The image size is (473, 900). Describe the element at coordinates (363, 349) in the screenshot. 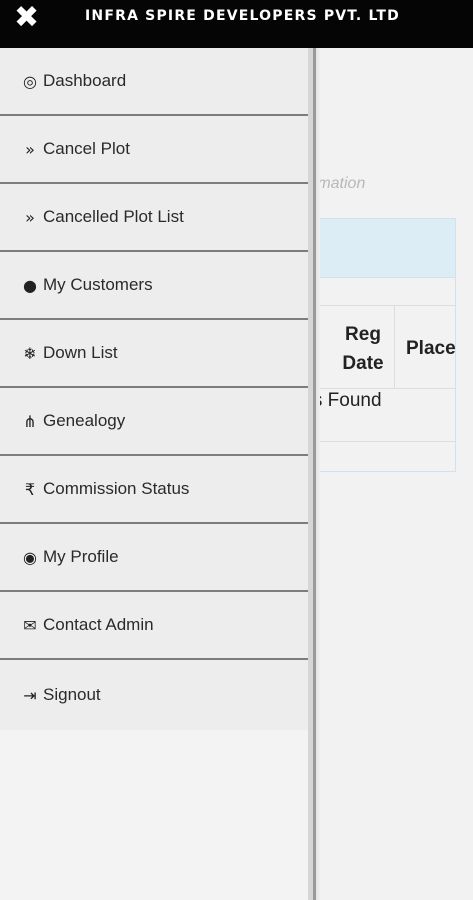

I see `column-header-reg-date: Reg Date` at that location.